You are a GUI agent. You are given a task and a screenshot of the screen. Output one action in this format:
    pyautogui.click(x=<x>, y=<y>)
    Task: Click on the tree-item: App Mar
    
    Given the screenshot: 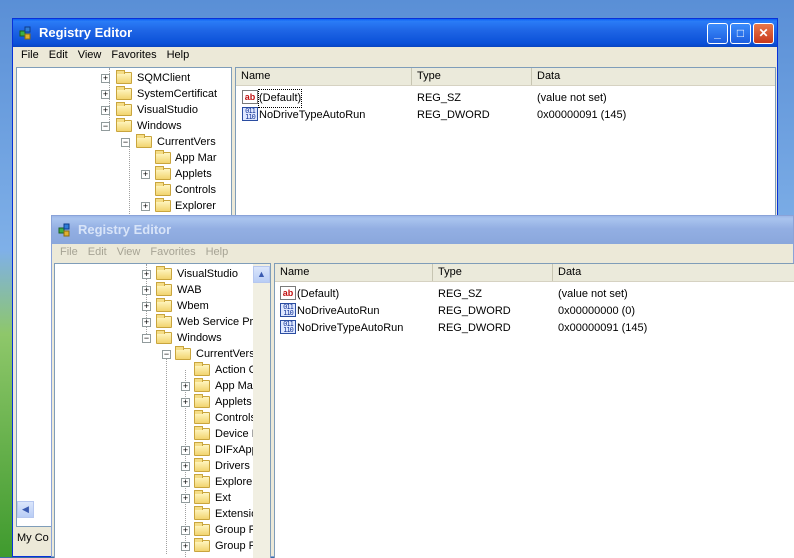 What is the action you would take?
    pyautogui.click(x=124, y=158)
    